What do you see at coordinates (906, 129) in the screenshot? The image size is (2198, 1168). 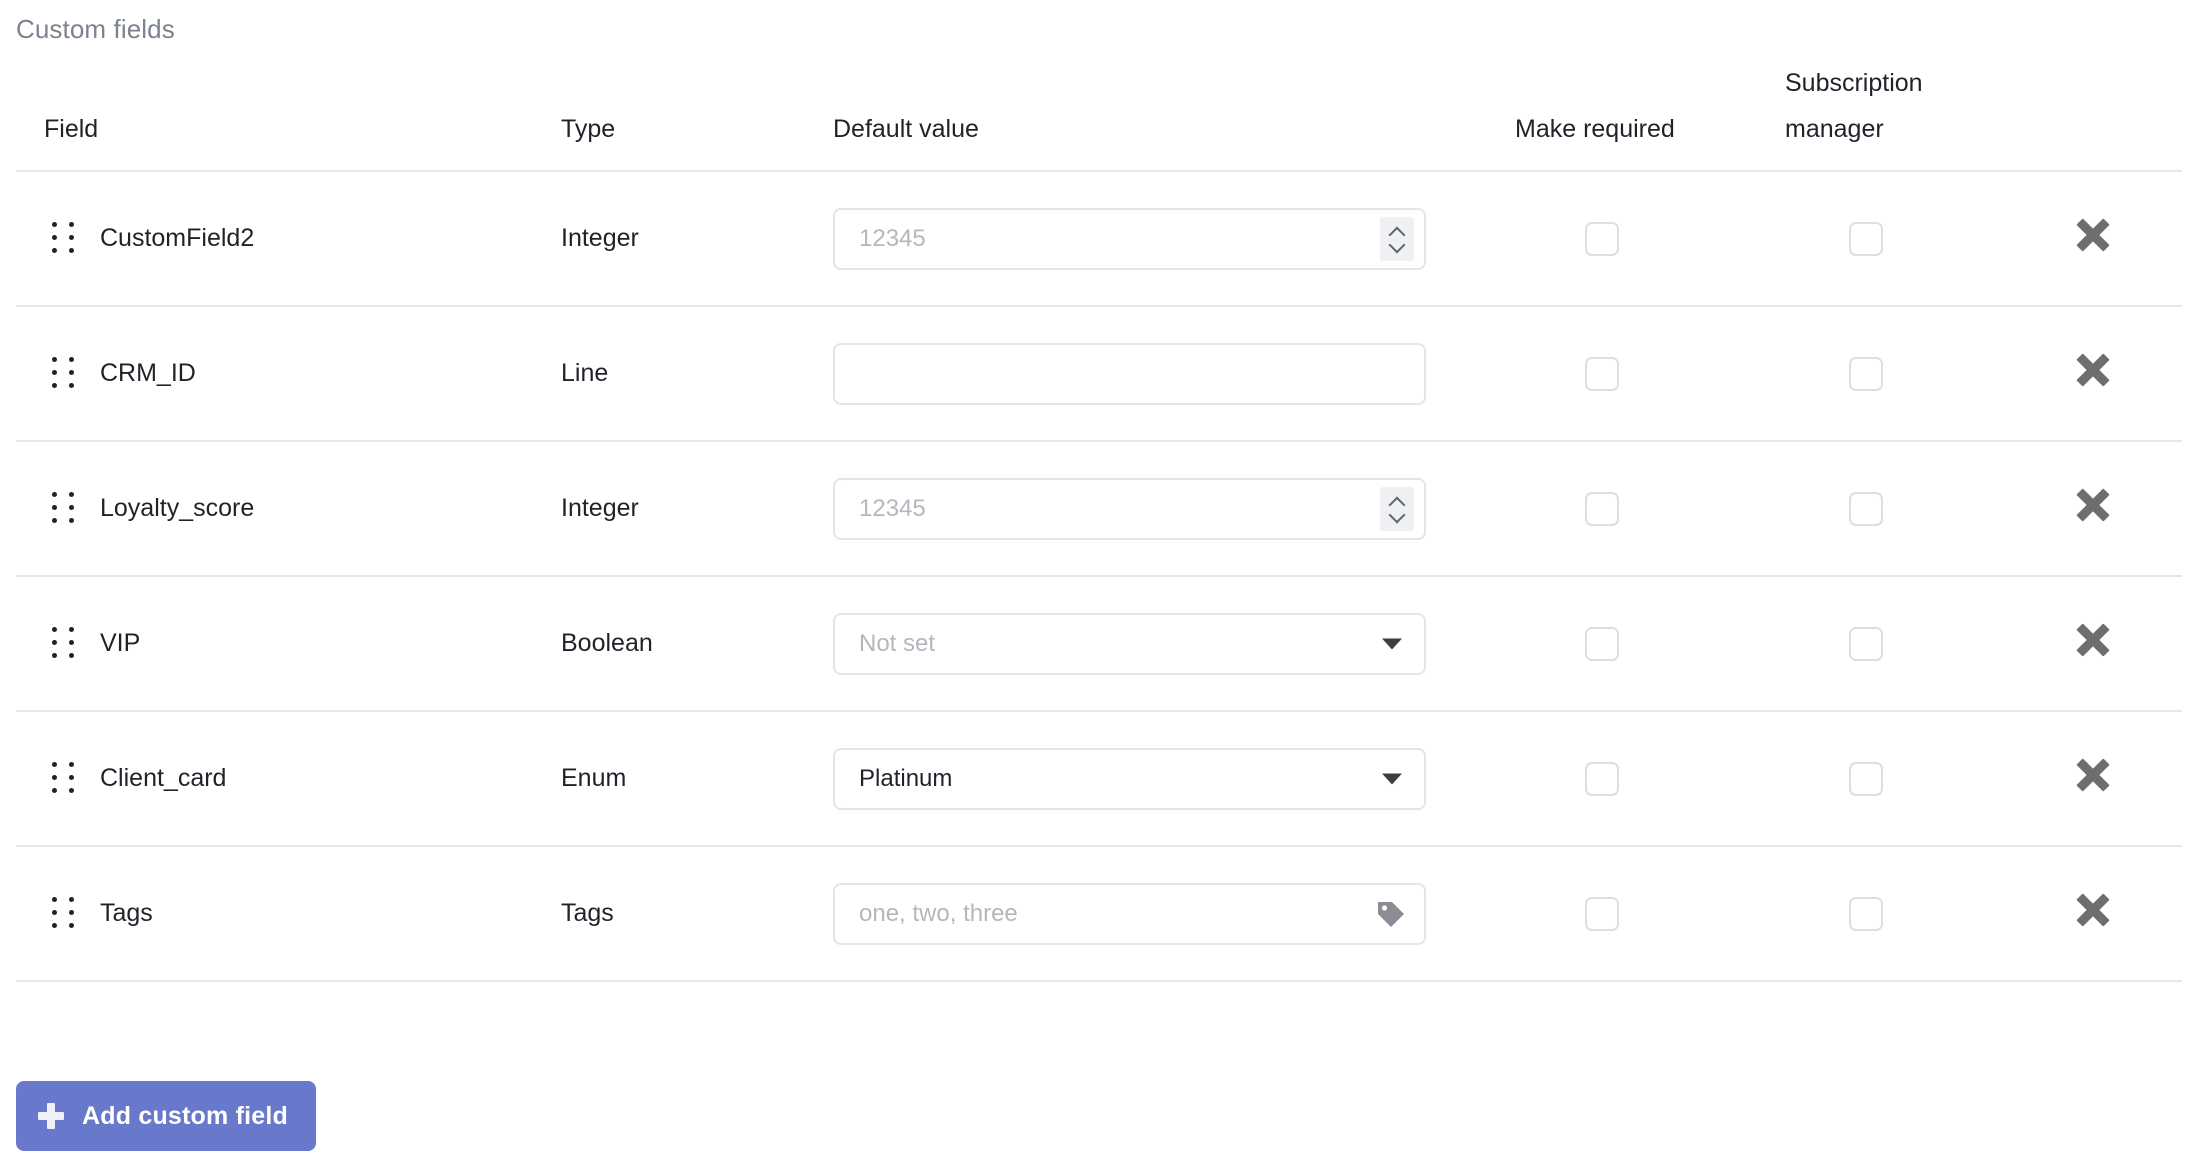 I see `column-header-default-value-label: Default value` at bounding box center [906, 129].